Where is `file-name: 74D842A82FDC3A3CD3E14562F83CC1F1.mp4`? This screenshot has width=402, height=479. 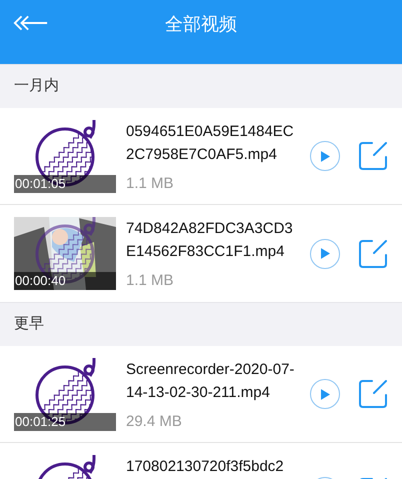 file-name: 74D842A82FDC3A3CD3E14562F83CC1F1.mp4 is located at coordinates (210, 240).